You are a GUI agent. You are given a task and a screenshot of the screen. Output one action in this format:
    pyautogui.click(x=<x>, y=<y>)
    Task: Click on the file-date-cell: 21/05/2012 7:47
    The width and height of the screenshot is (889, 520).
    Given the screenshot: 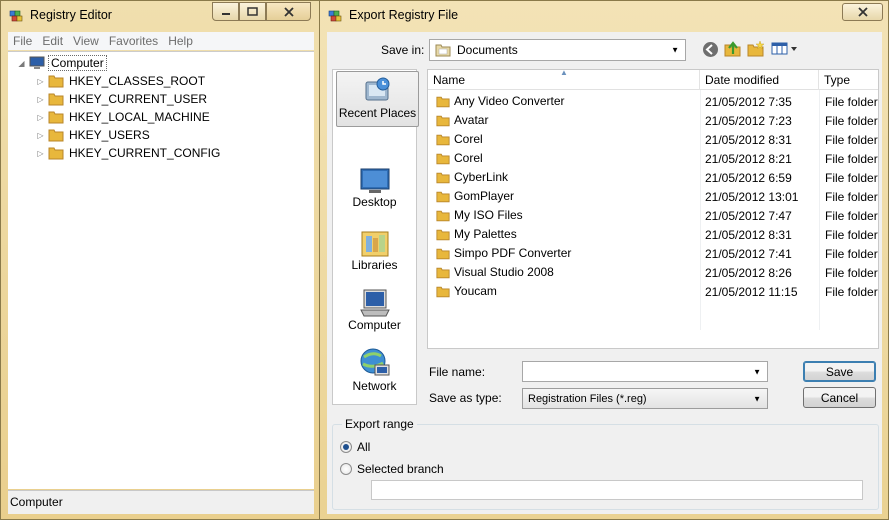 What is the action you would take?
    pyautogui.click(x=748, y=216)
    